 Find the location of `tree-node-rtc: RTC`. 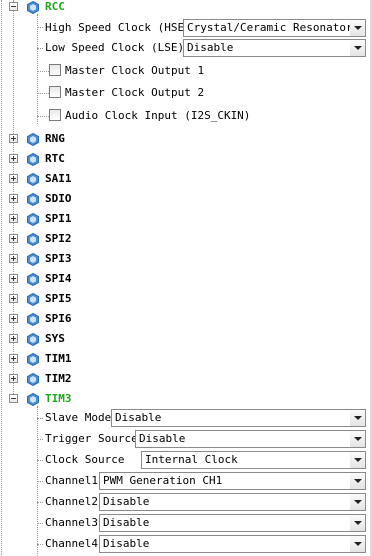

tree-node-rtc: RTC is located at coordinates (186, 160).